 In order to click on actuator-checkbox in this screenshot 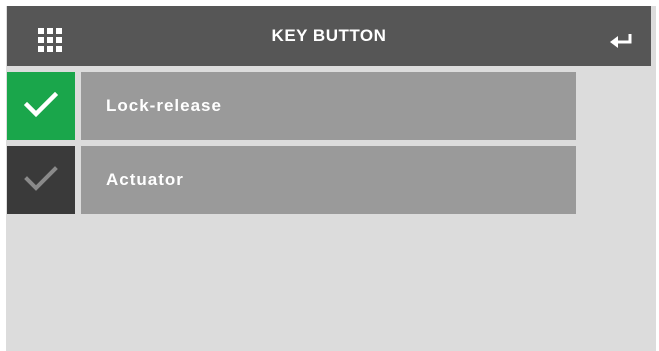, I will do `click(41, 180)`.